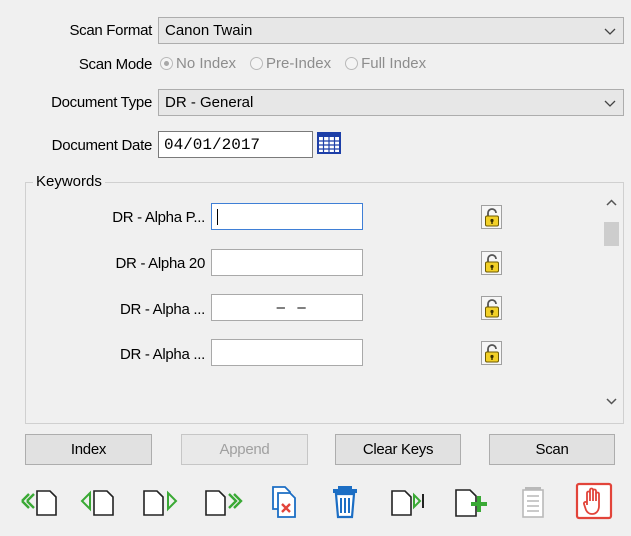 The image size is (631, 536). I want to click on index-button: Index, so click(88, 449).